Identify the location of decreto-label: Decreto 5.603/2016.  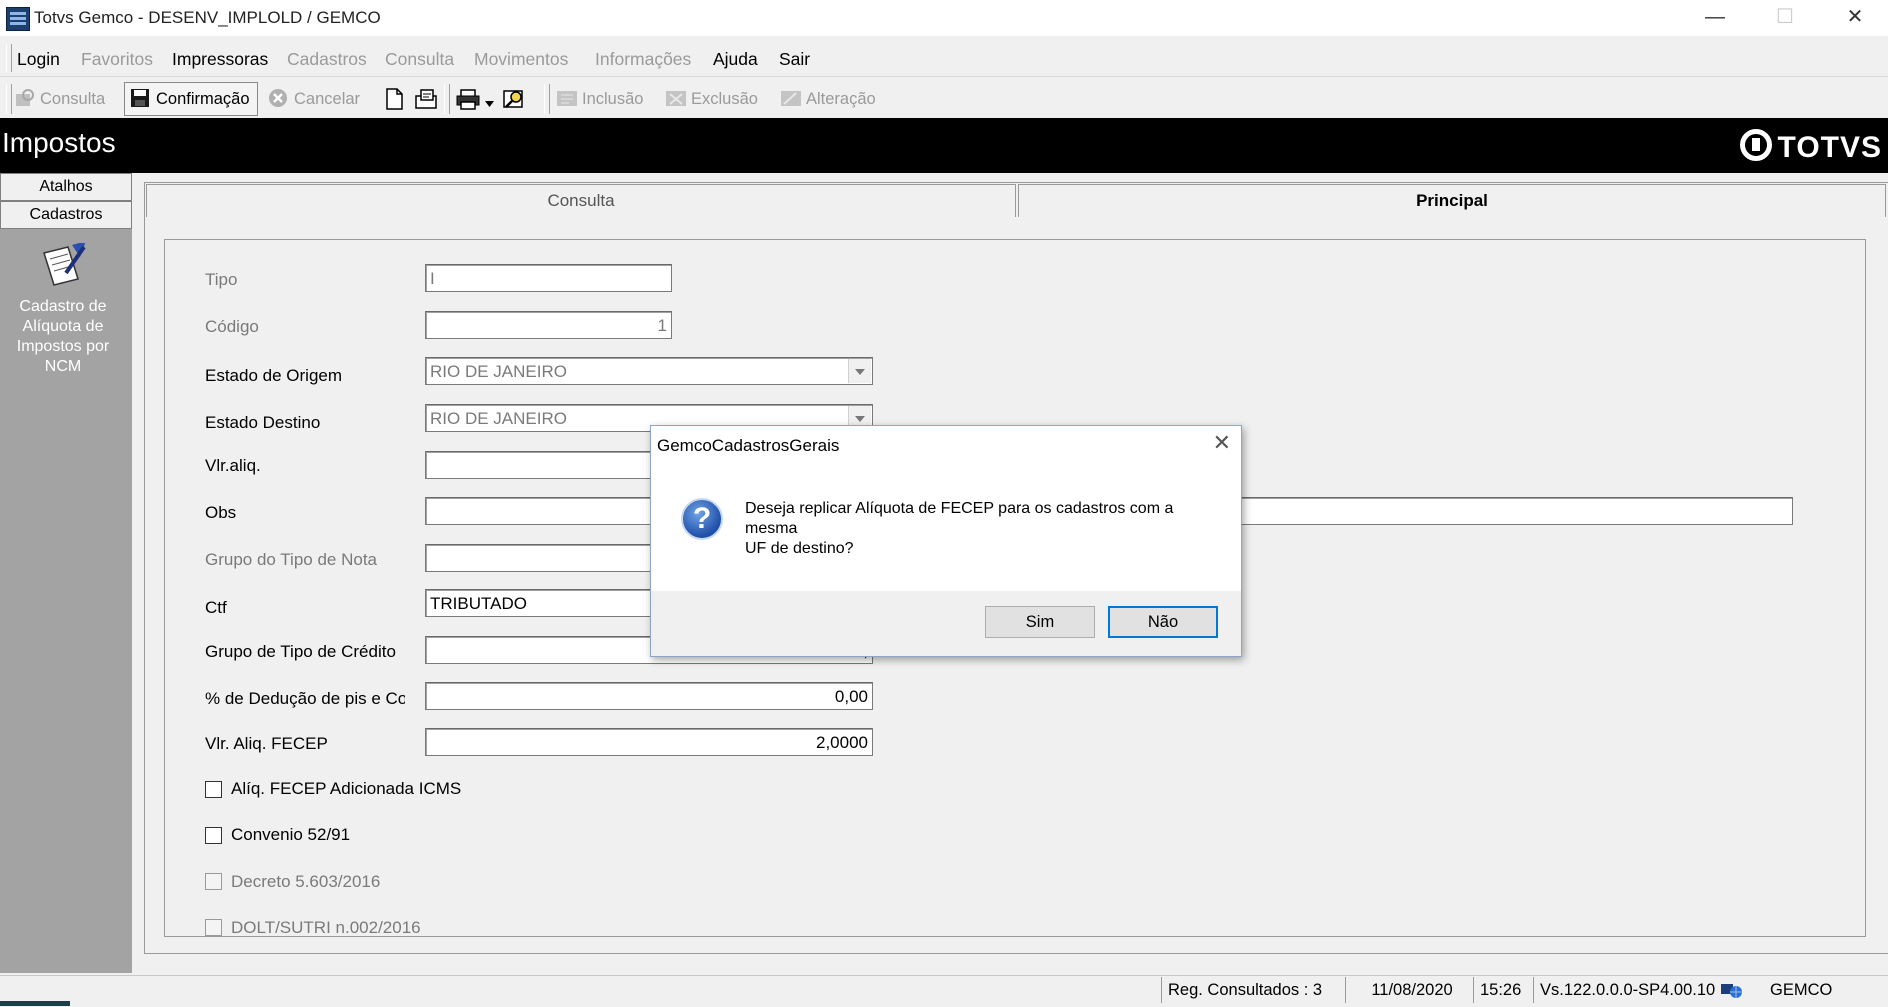
(306, 881).